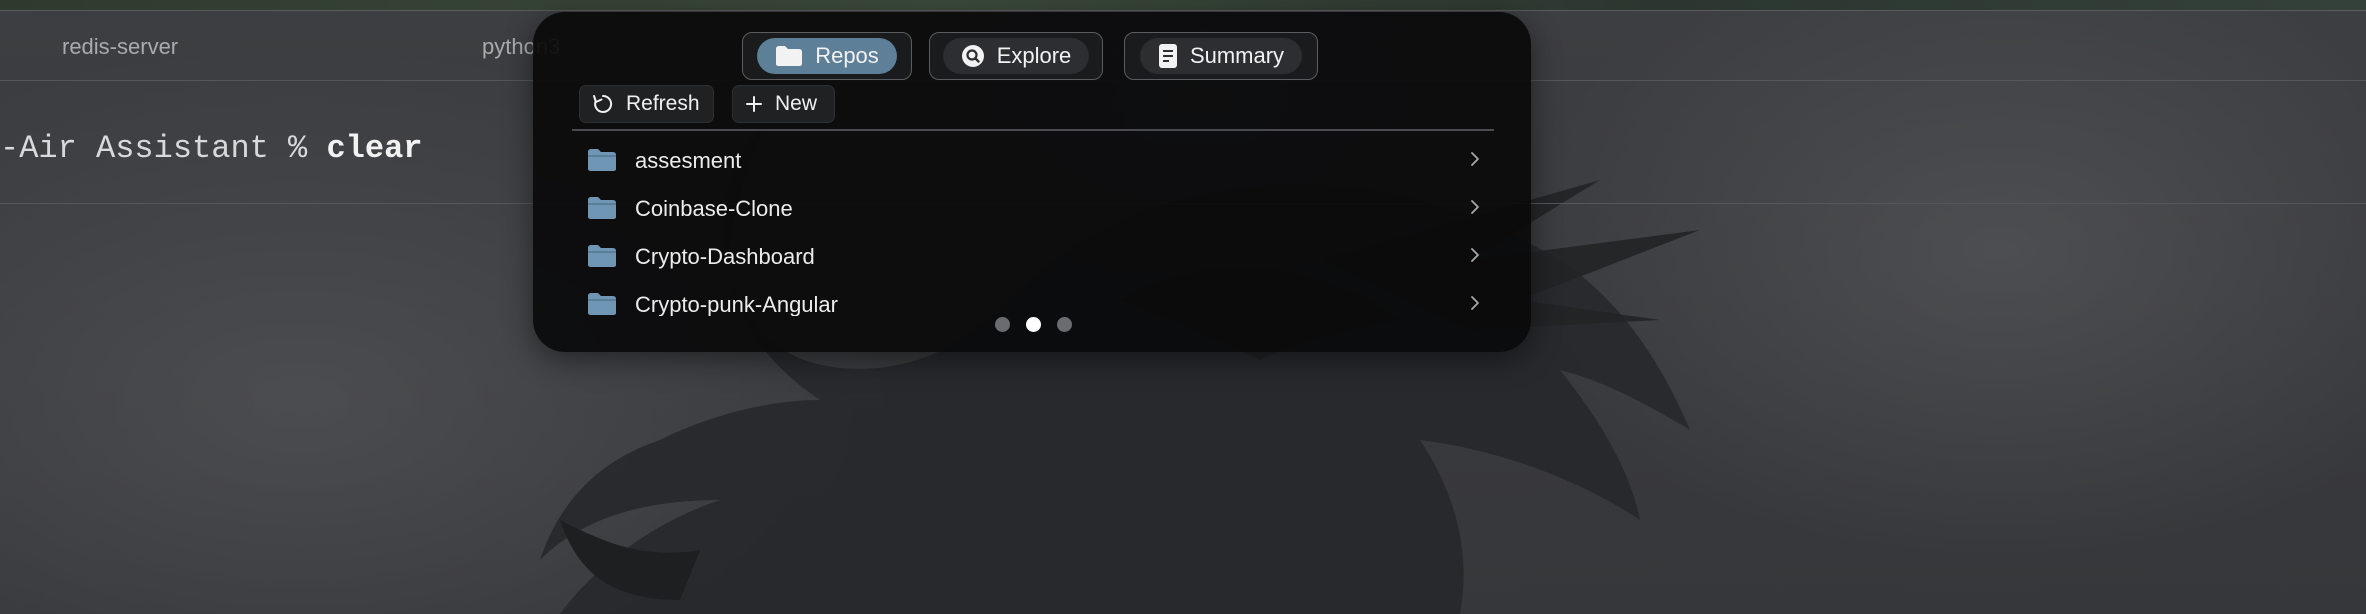  I want to click on refresh-label: Refresh, so click(663, 103).